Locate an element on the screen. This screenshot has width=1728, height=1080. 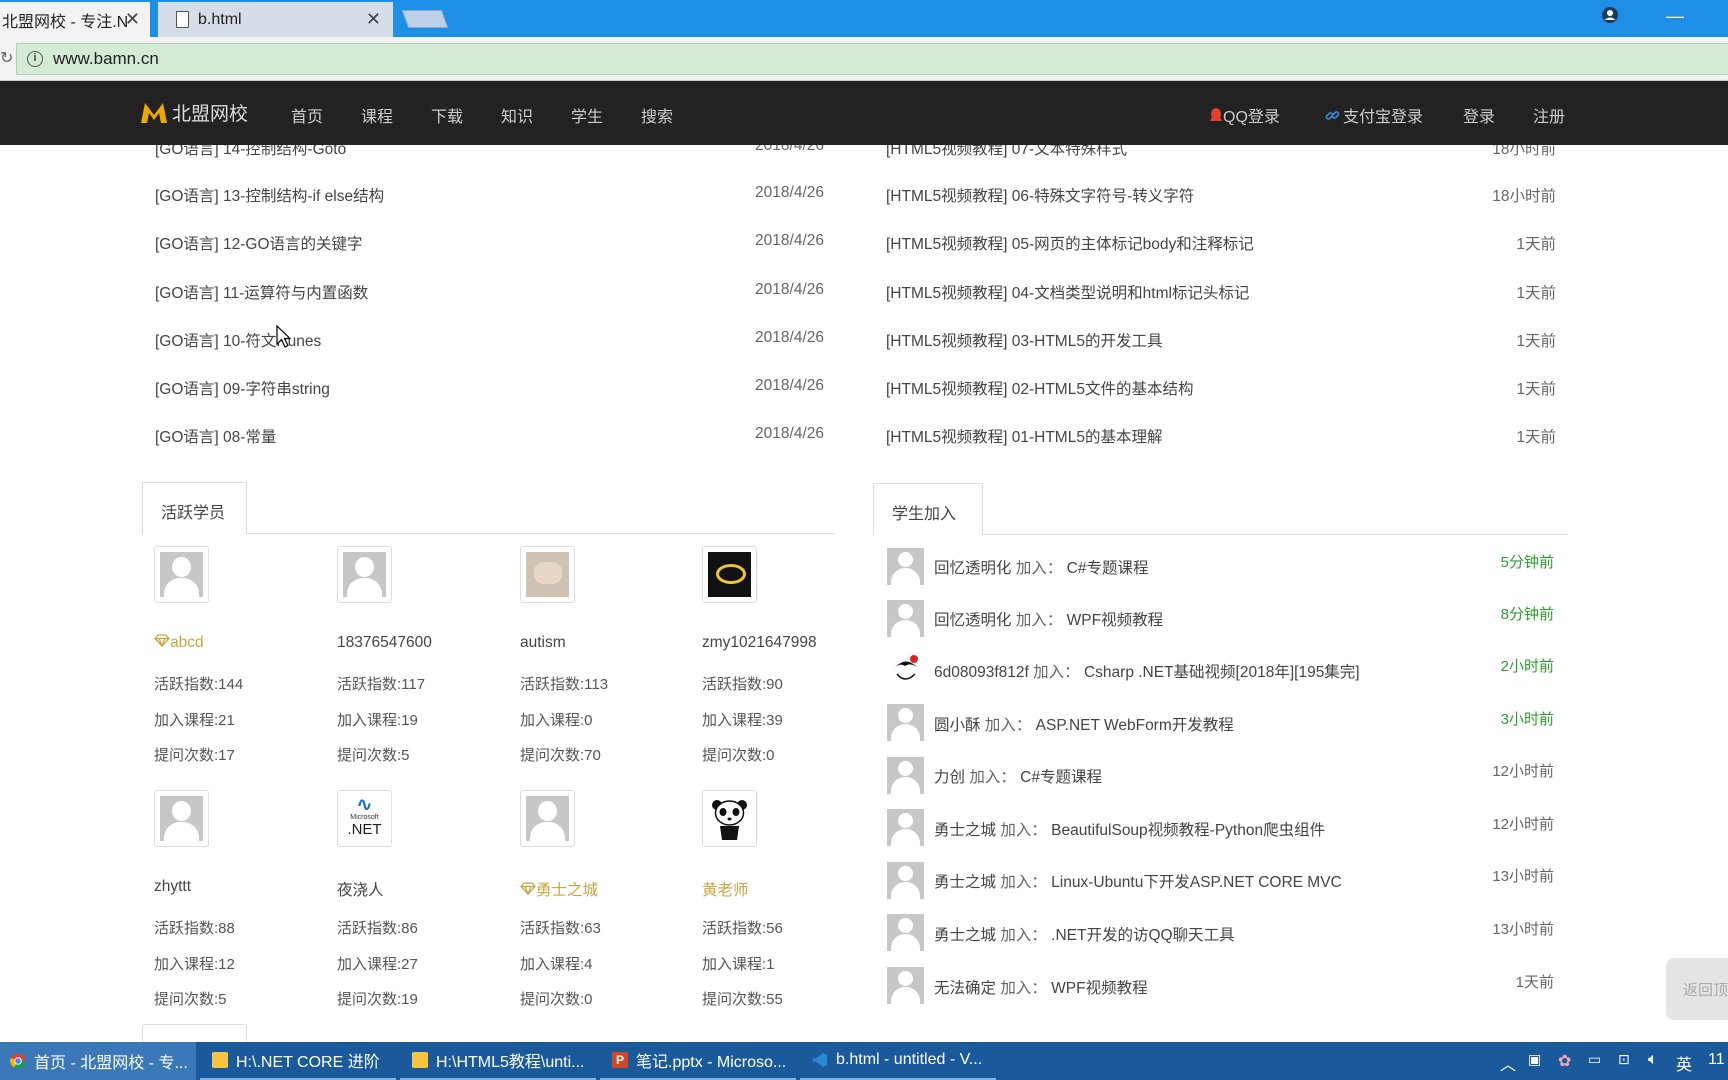
flower-icon: ✿ is located at coordinates (1564, 1061).